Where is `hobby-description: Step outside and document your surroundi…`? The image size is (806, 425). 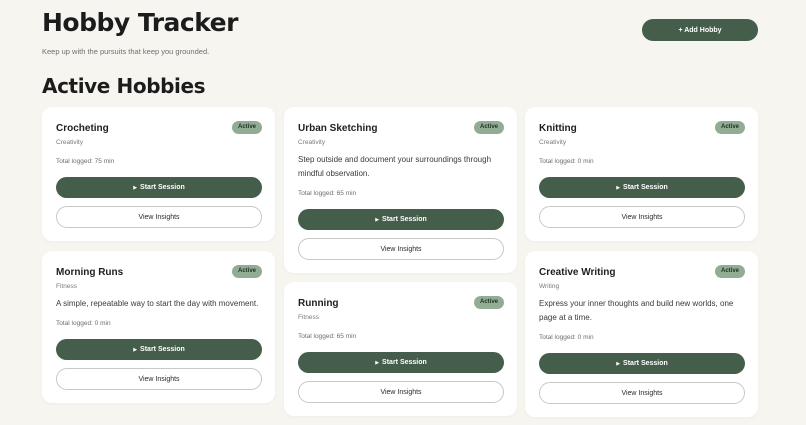
hobby-description: Step outside and document your surroundi… is located at coordinates (395, 166).